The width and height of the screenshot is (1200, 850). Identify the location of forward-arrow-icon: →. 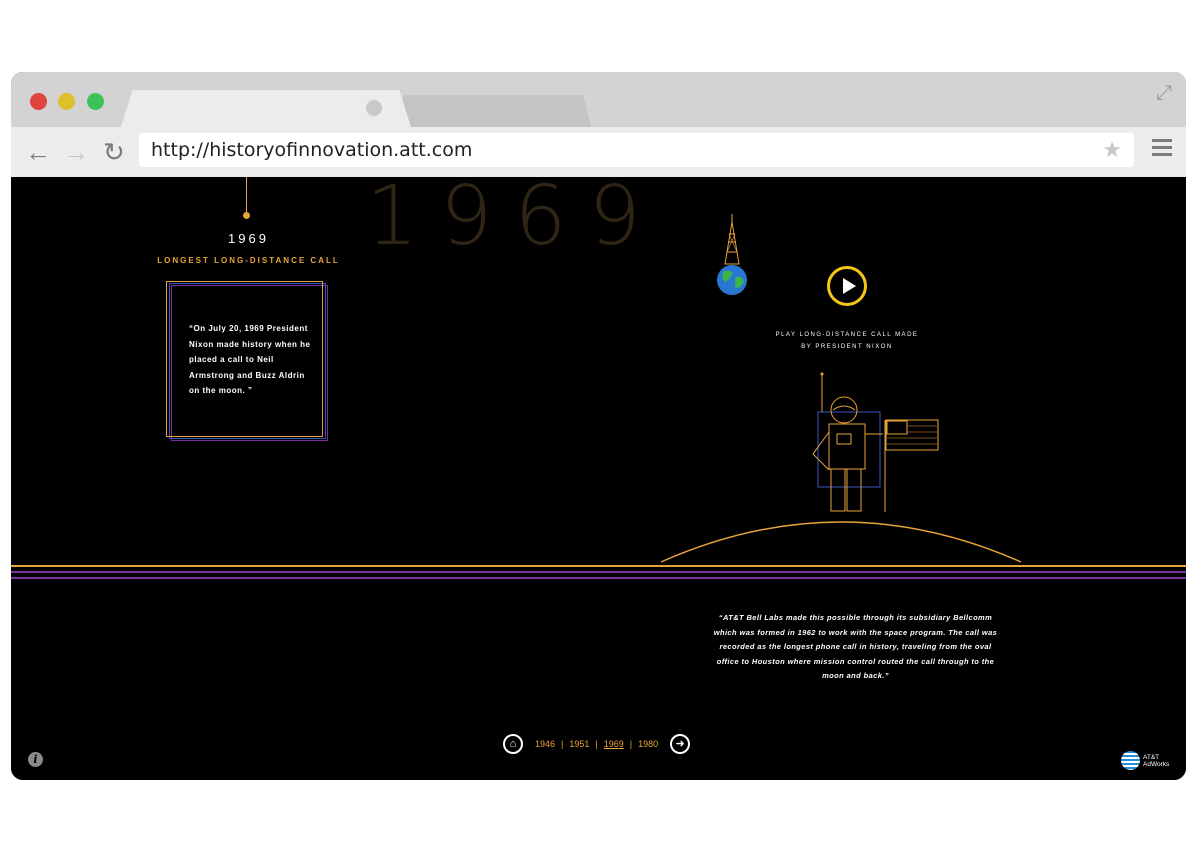
(76, 152).